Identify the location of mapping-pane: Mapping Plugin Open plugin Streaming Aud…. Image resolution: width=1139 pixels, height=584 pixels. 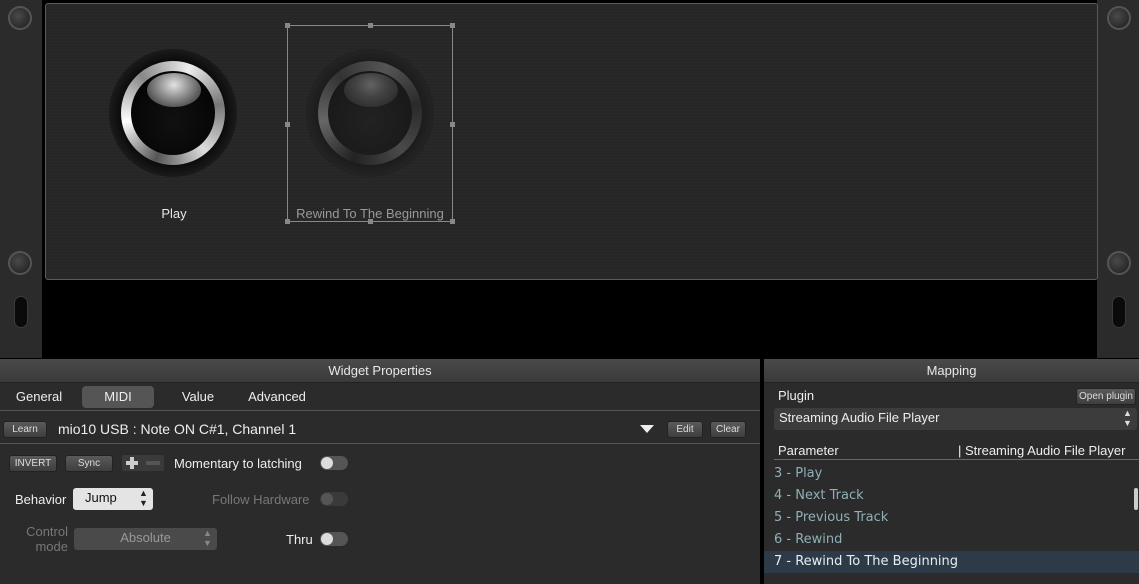
(951, 471).